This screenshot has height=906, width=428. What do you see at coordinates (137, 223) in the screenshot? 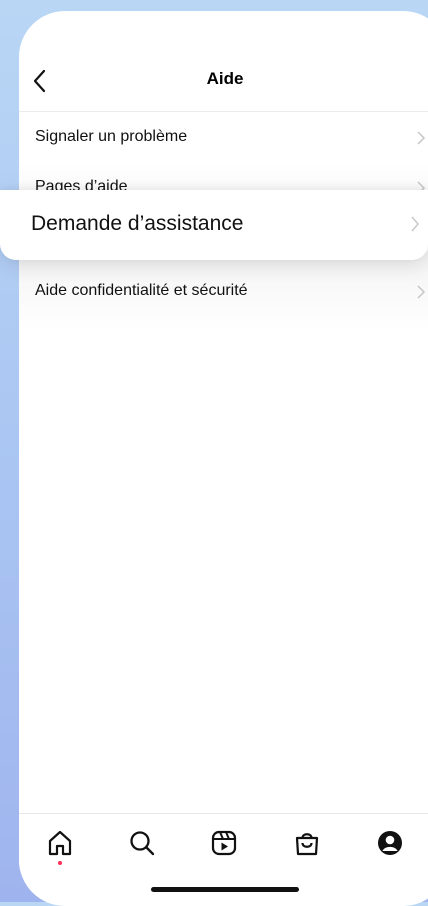
I see `menu-item-label: Demande d’assistance` at bounding box center [137, 223].